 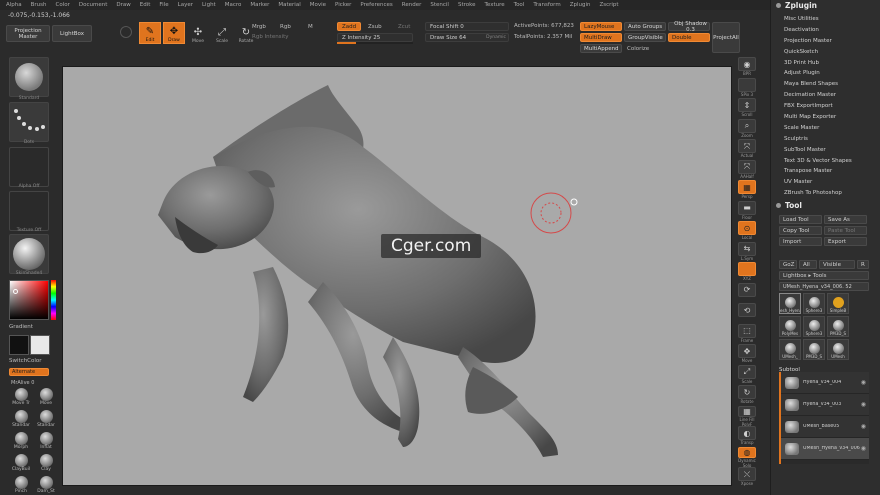 What do you see at coordinates (825, 84) in the screenshot?
I see `plugin-item: Maya Blend Shapes` at bounding box center [825, 84].